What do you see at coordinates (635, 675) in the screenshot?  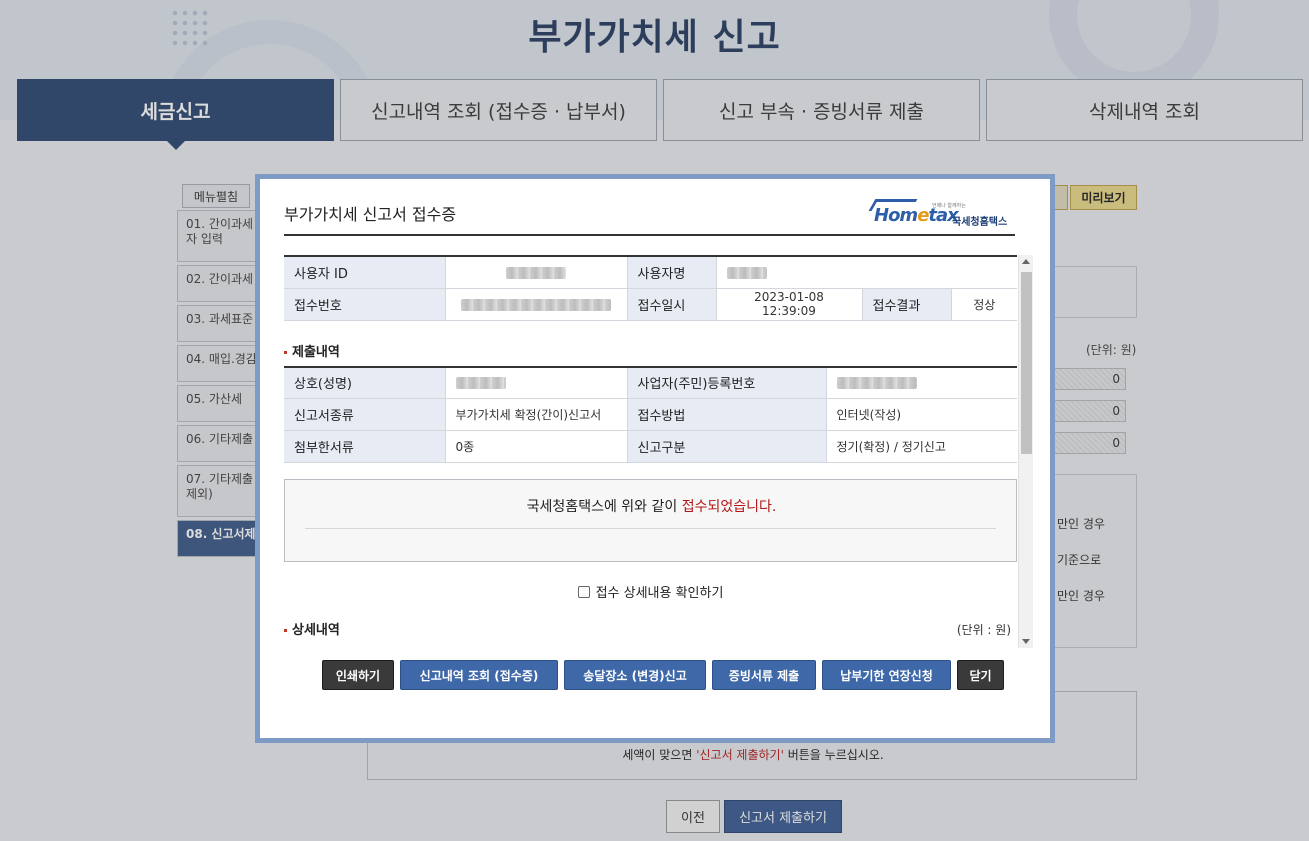 I see `address-change-button: 송달장소 (변경)신고` at bounding box center [635, 675].